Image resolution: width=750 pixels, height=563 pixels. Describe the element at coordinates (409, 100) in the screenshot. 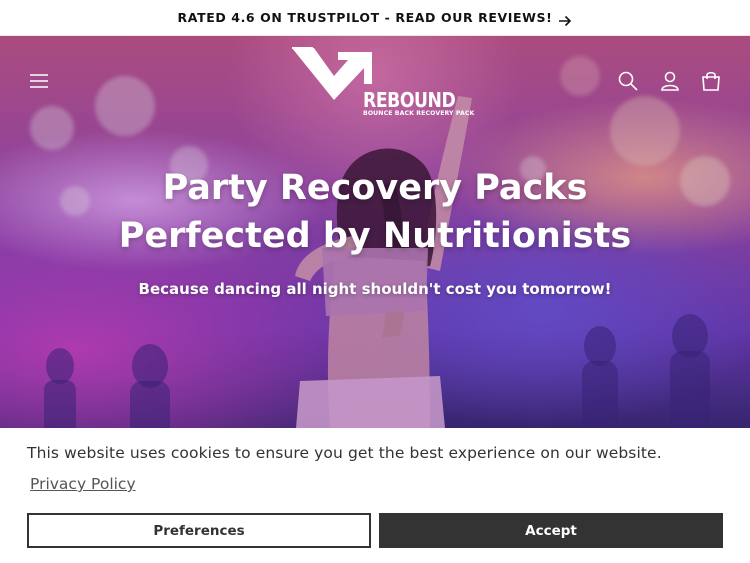

I see `logo-wordmark: REBOUND` at that location.